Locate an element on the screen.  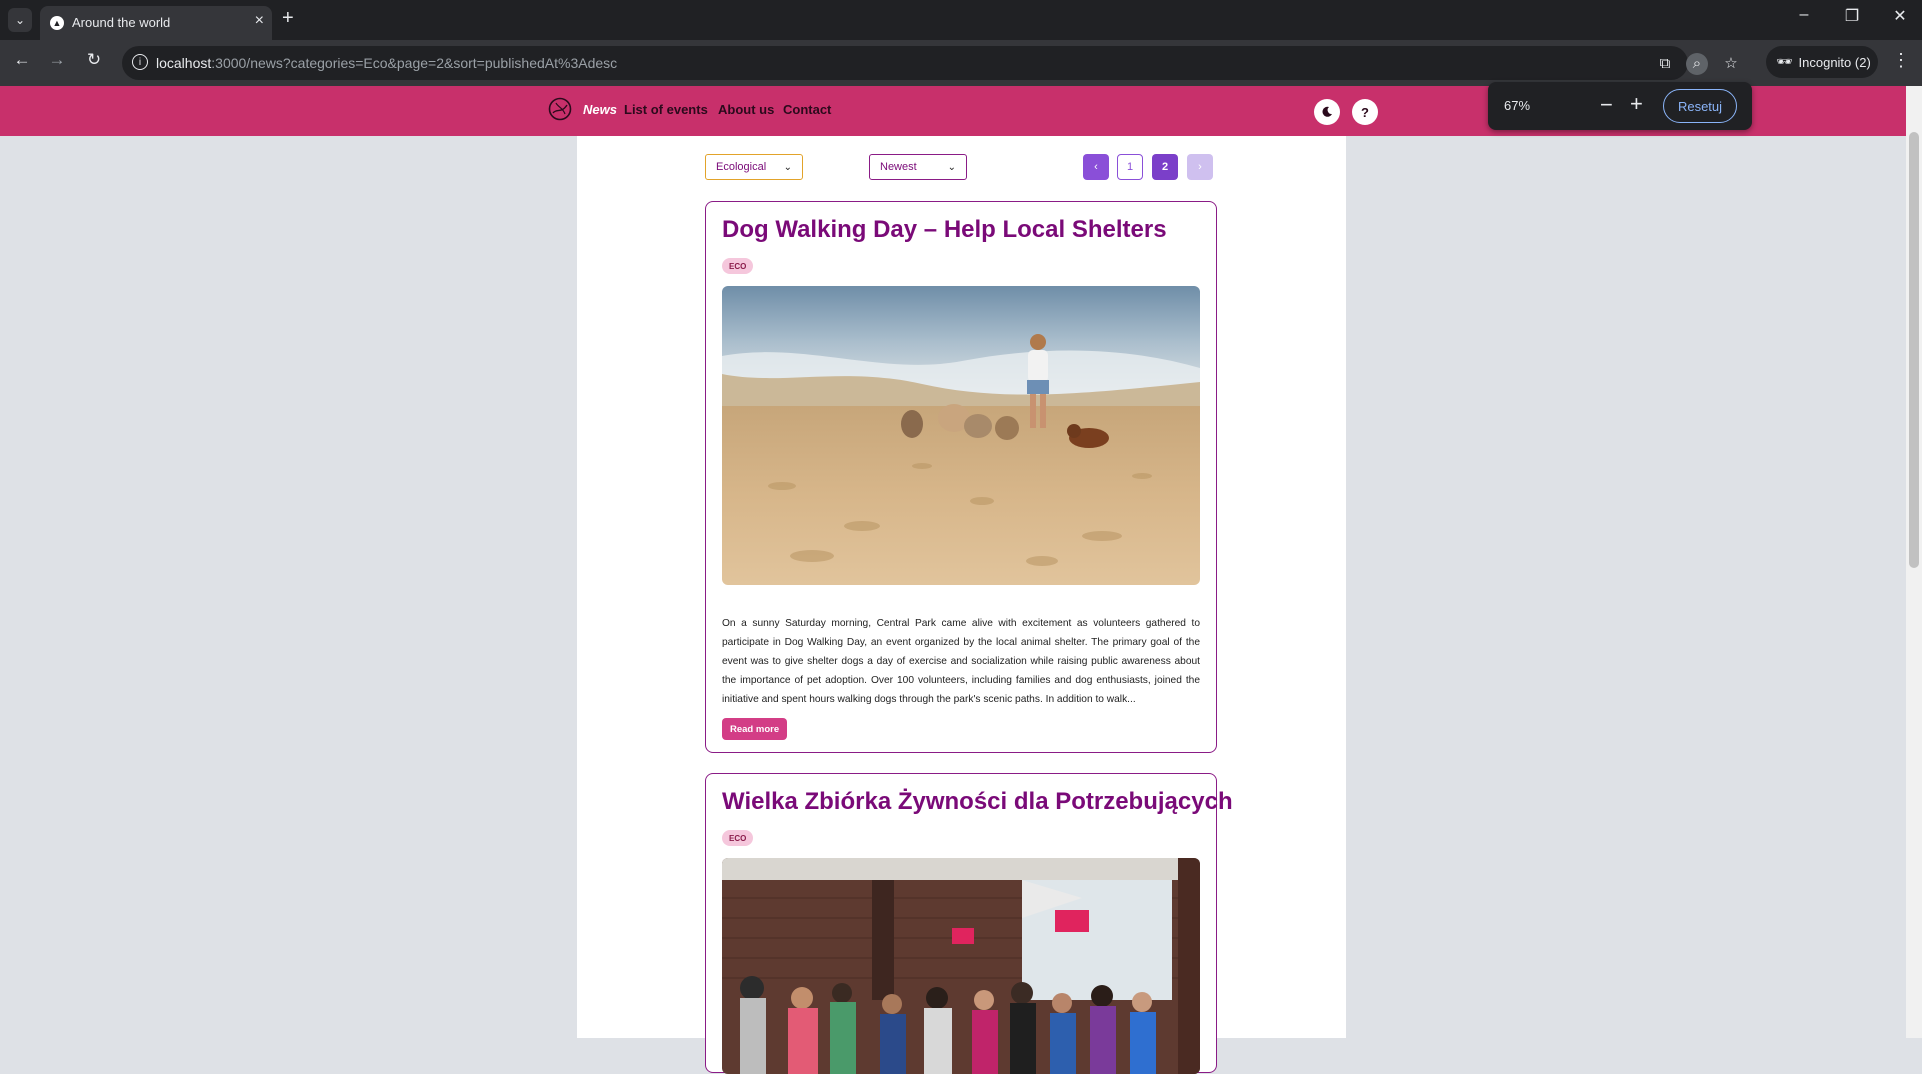
category-select-value: Ecological is located at coordinates (741, 167).